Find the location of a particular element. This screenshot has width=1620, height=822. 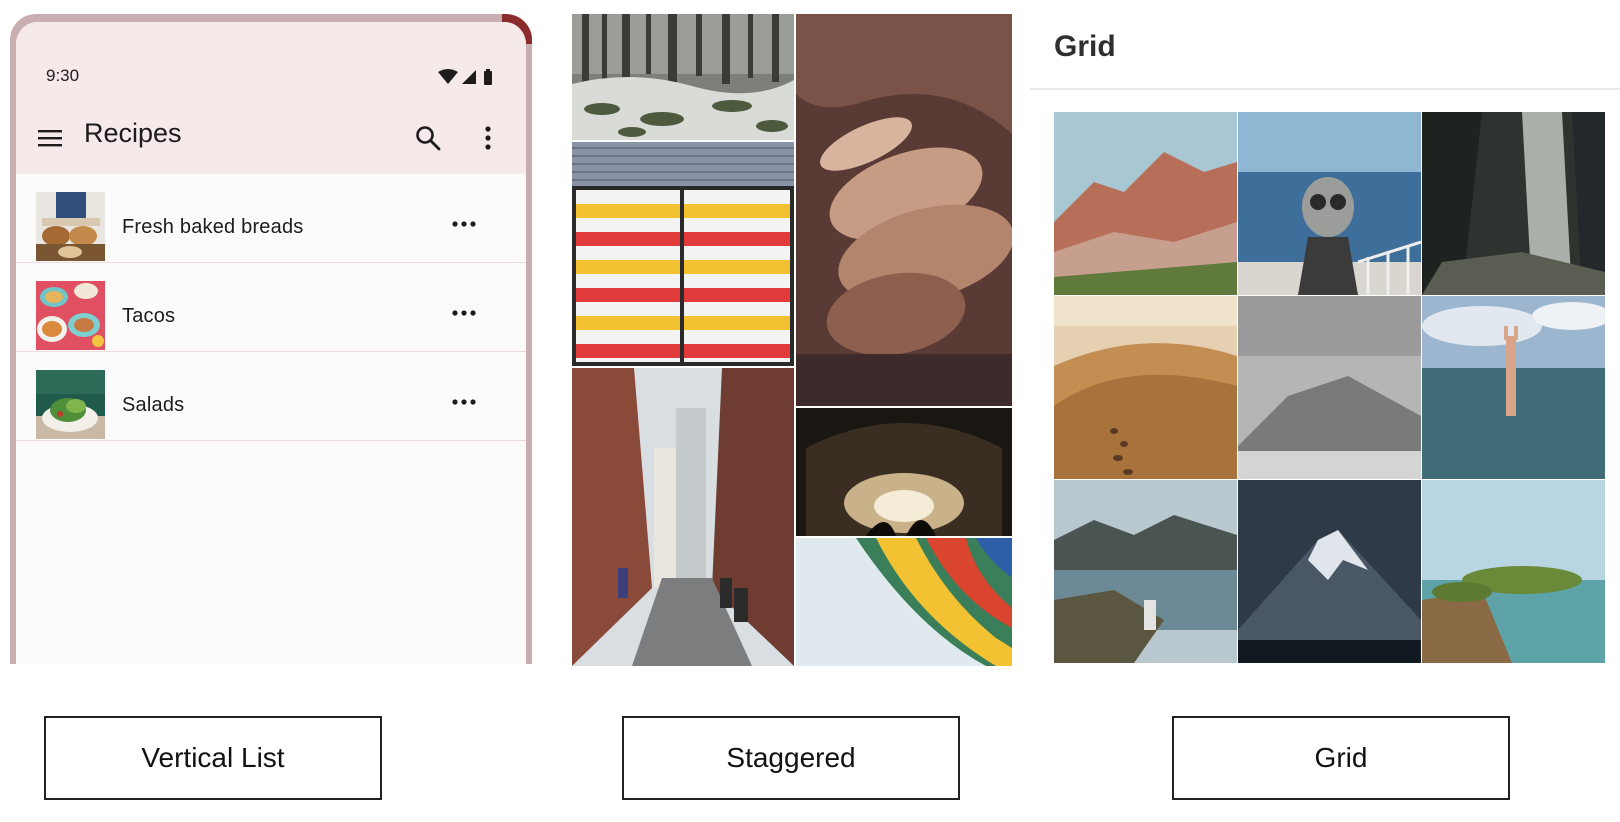

staggered-tile-striped-wall is located at coordinates (683, 254).